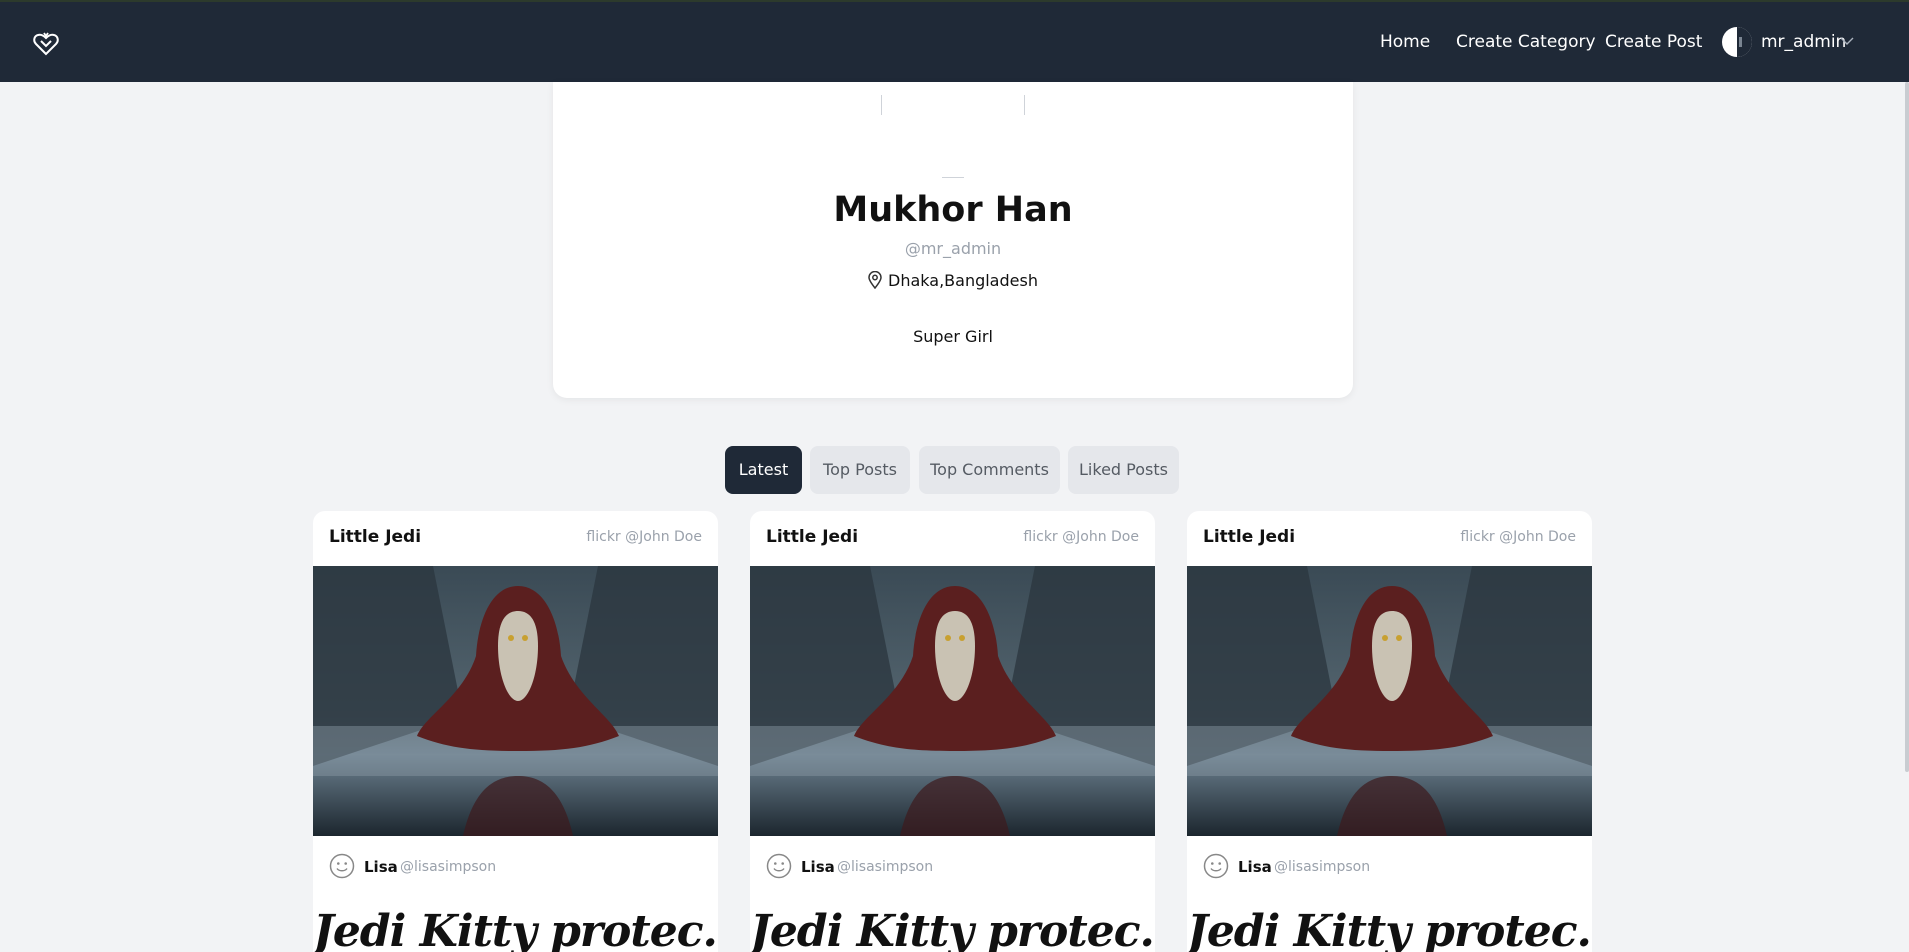 Image resolution: width=1909 pixels, height=952 pixels. I want to click on nav-create-post-link: Create Post, so click(1653, 42).